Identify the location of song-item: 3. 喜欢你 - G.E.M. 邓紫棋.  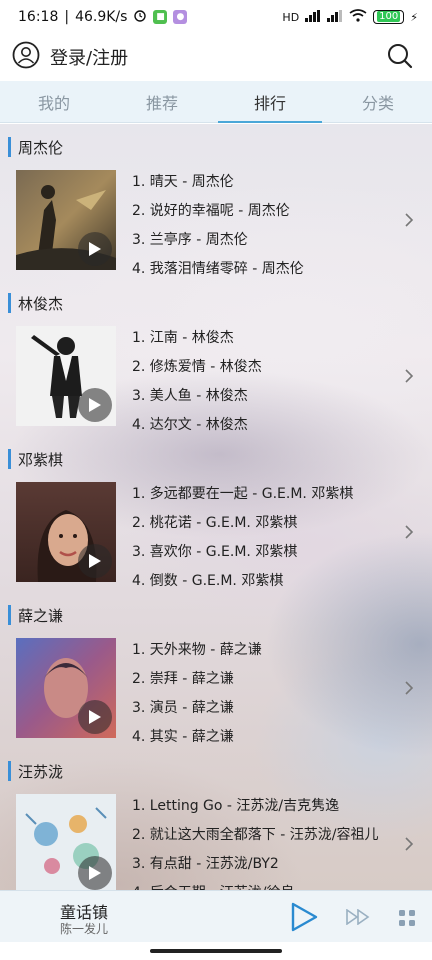
(267, 552).